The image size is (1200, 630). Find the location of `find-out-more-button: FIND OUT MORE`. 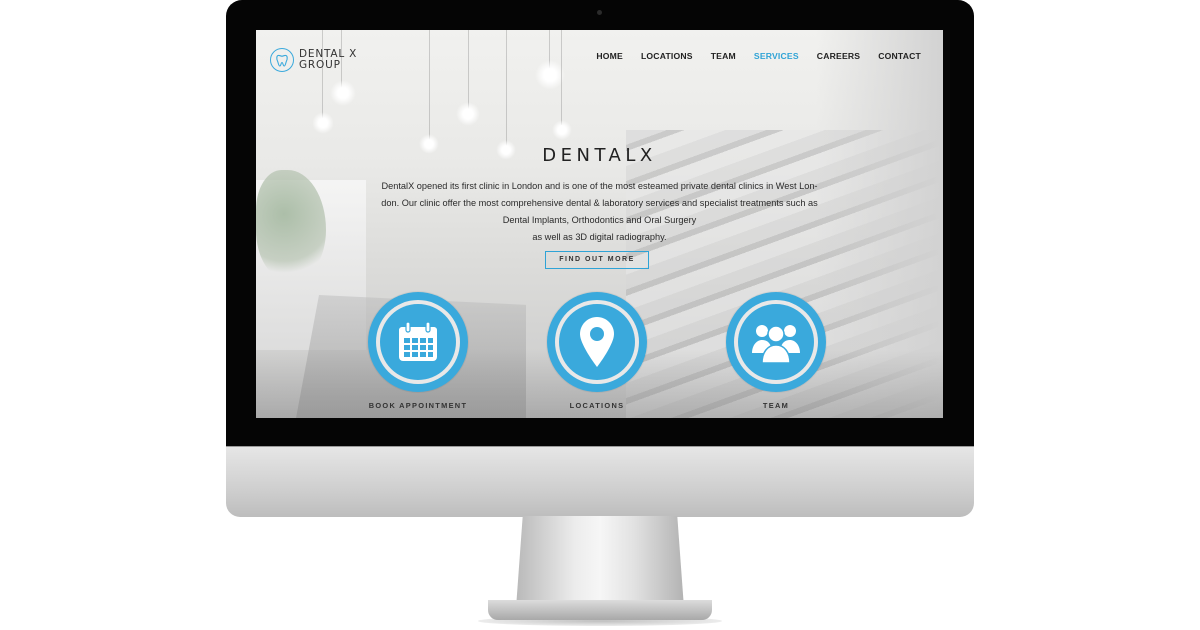

find-out-more-button: FIND OUT MORE is located at coordinates (597, 260).